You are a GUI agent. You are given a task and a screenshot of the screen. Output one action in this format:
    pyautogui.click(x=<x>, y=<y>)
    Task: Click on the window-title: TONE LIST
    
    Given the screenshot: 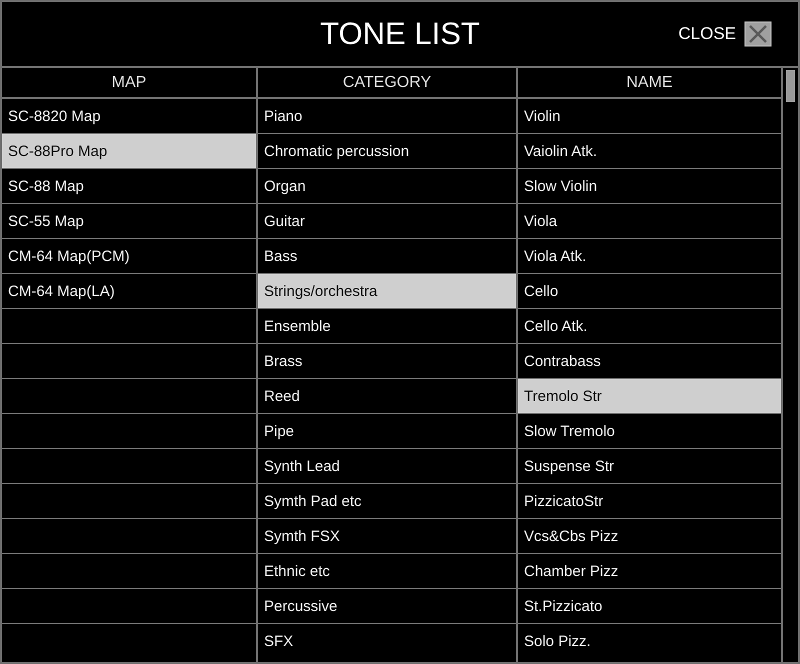 What is the action you would take?
    pyautogui.click(x=400, y=34)
    